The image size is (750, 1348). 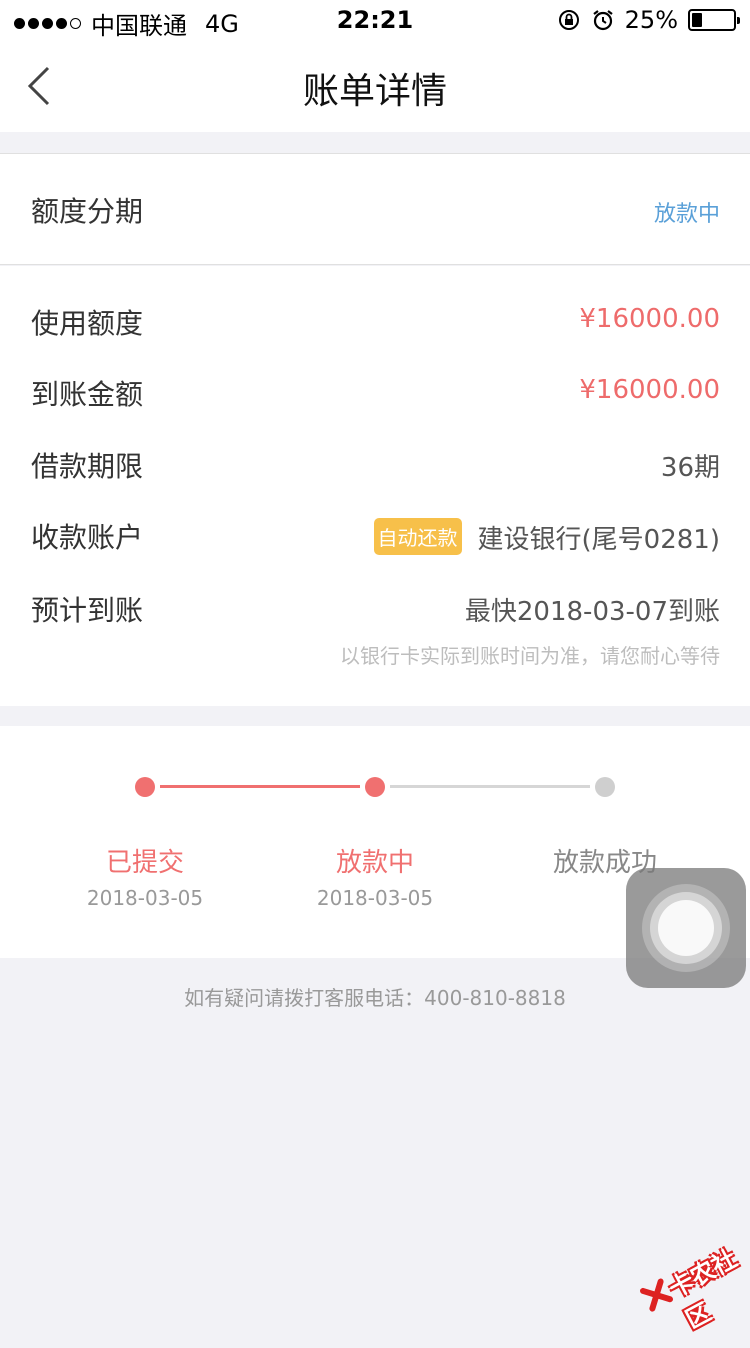 What do you see at coordinates (598, 540) in the screenshot?
I see `bank-account: 建设银行(尾号0281)` at bounding box center [598, 540].